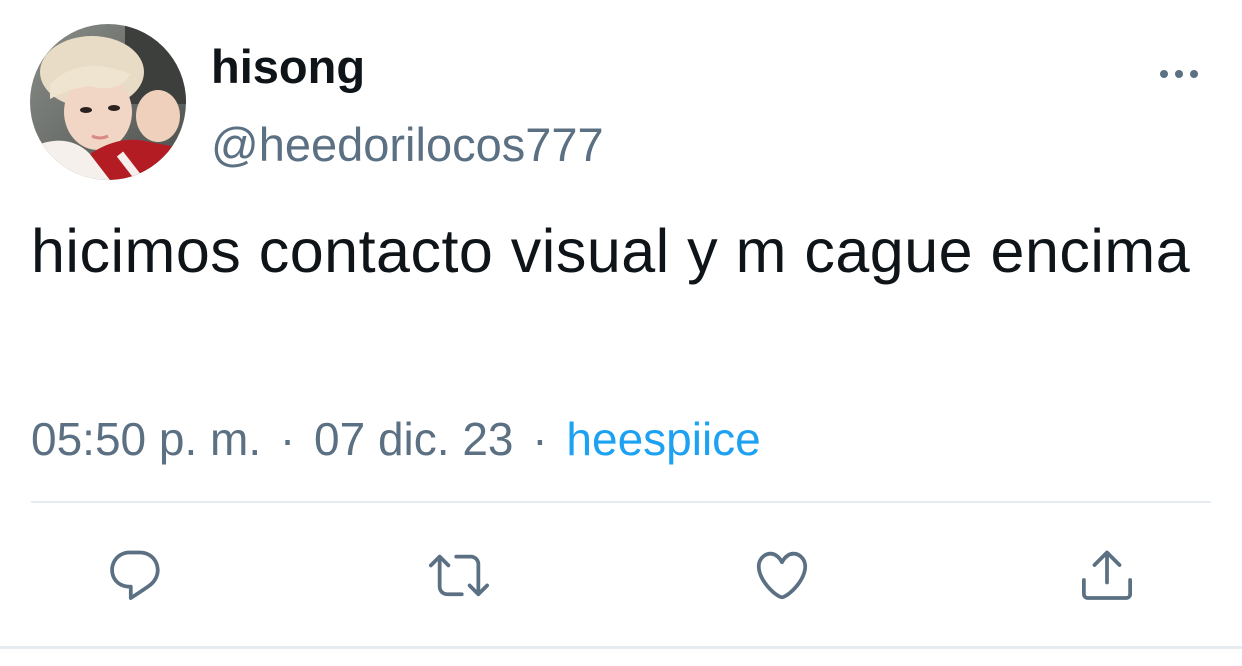  Describe the element at coordinates (146, 439) in the screenshot. I see `tweet-time: 05:50 p. m.` at that location.